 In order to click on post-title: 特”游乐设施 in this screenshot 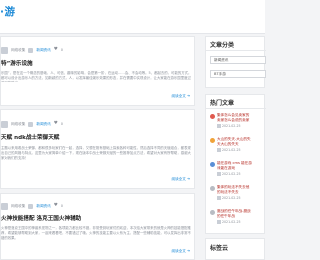, I will do `click(17, 63)`.